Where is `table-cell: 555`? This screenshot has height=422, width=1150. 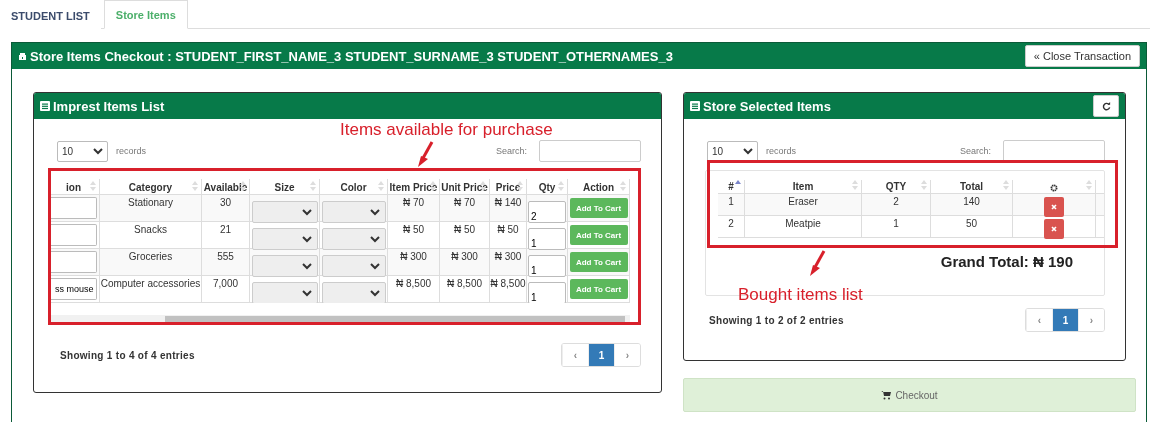 table-cell: 555 is located at coordinates (225, 256).